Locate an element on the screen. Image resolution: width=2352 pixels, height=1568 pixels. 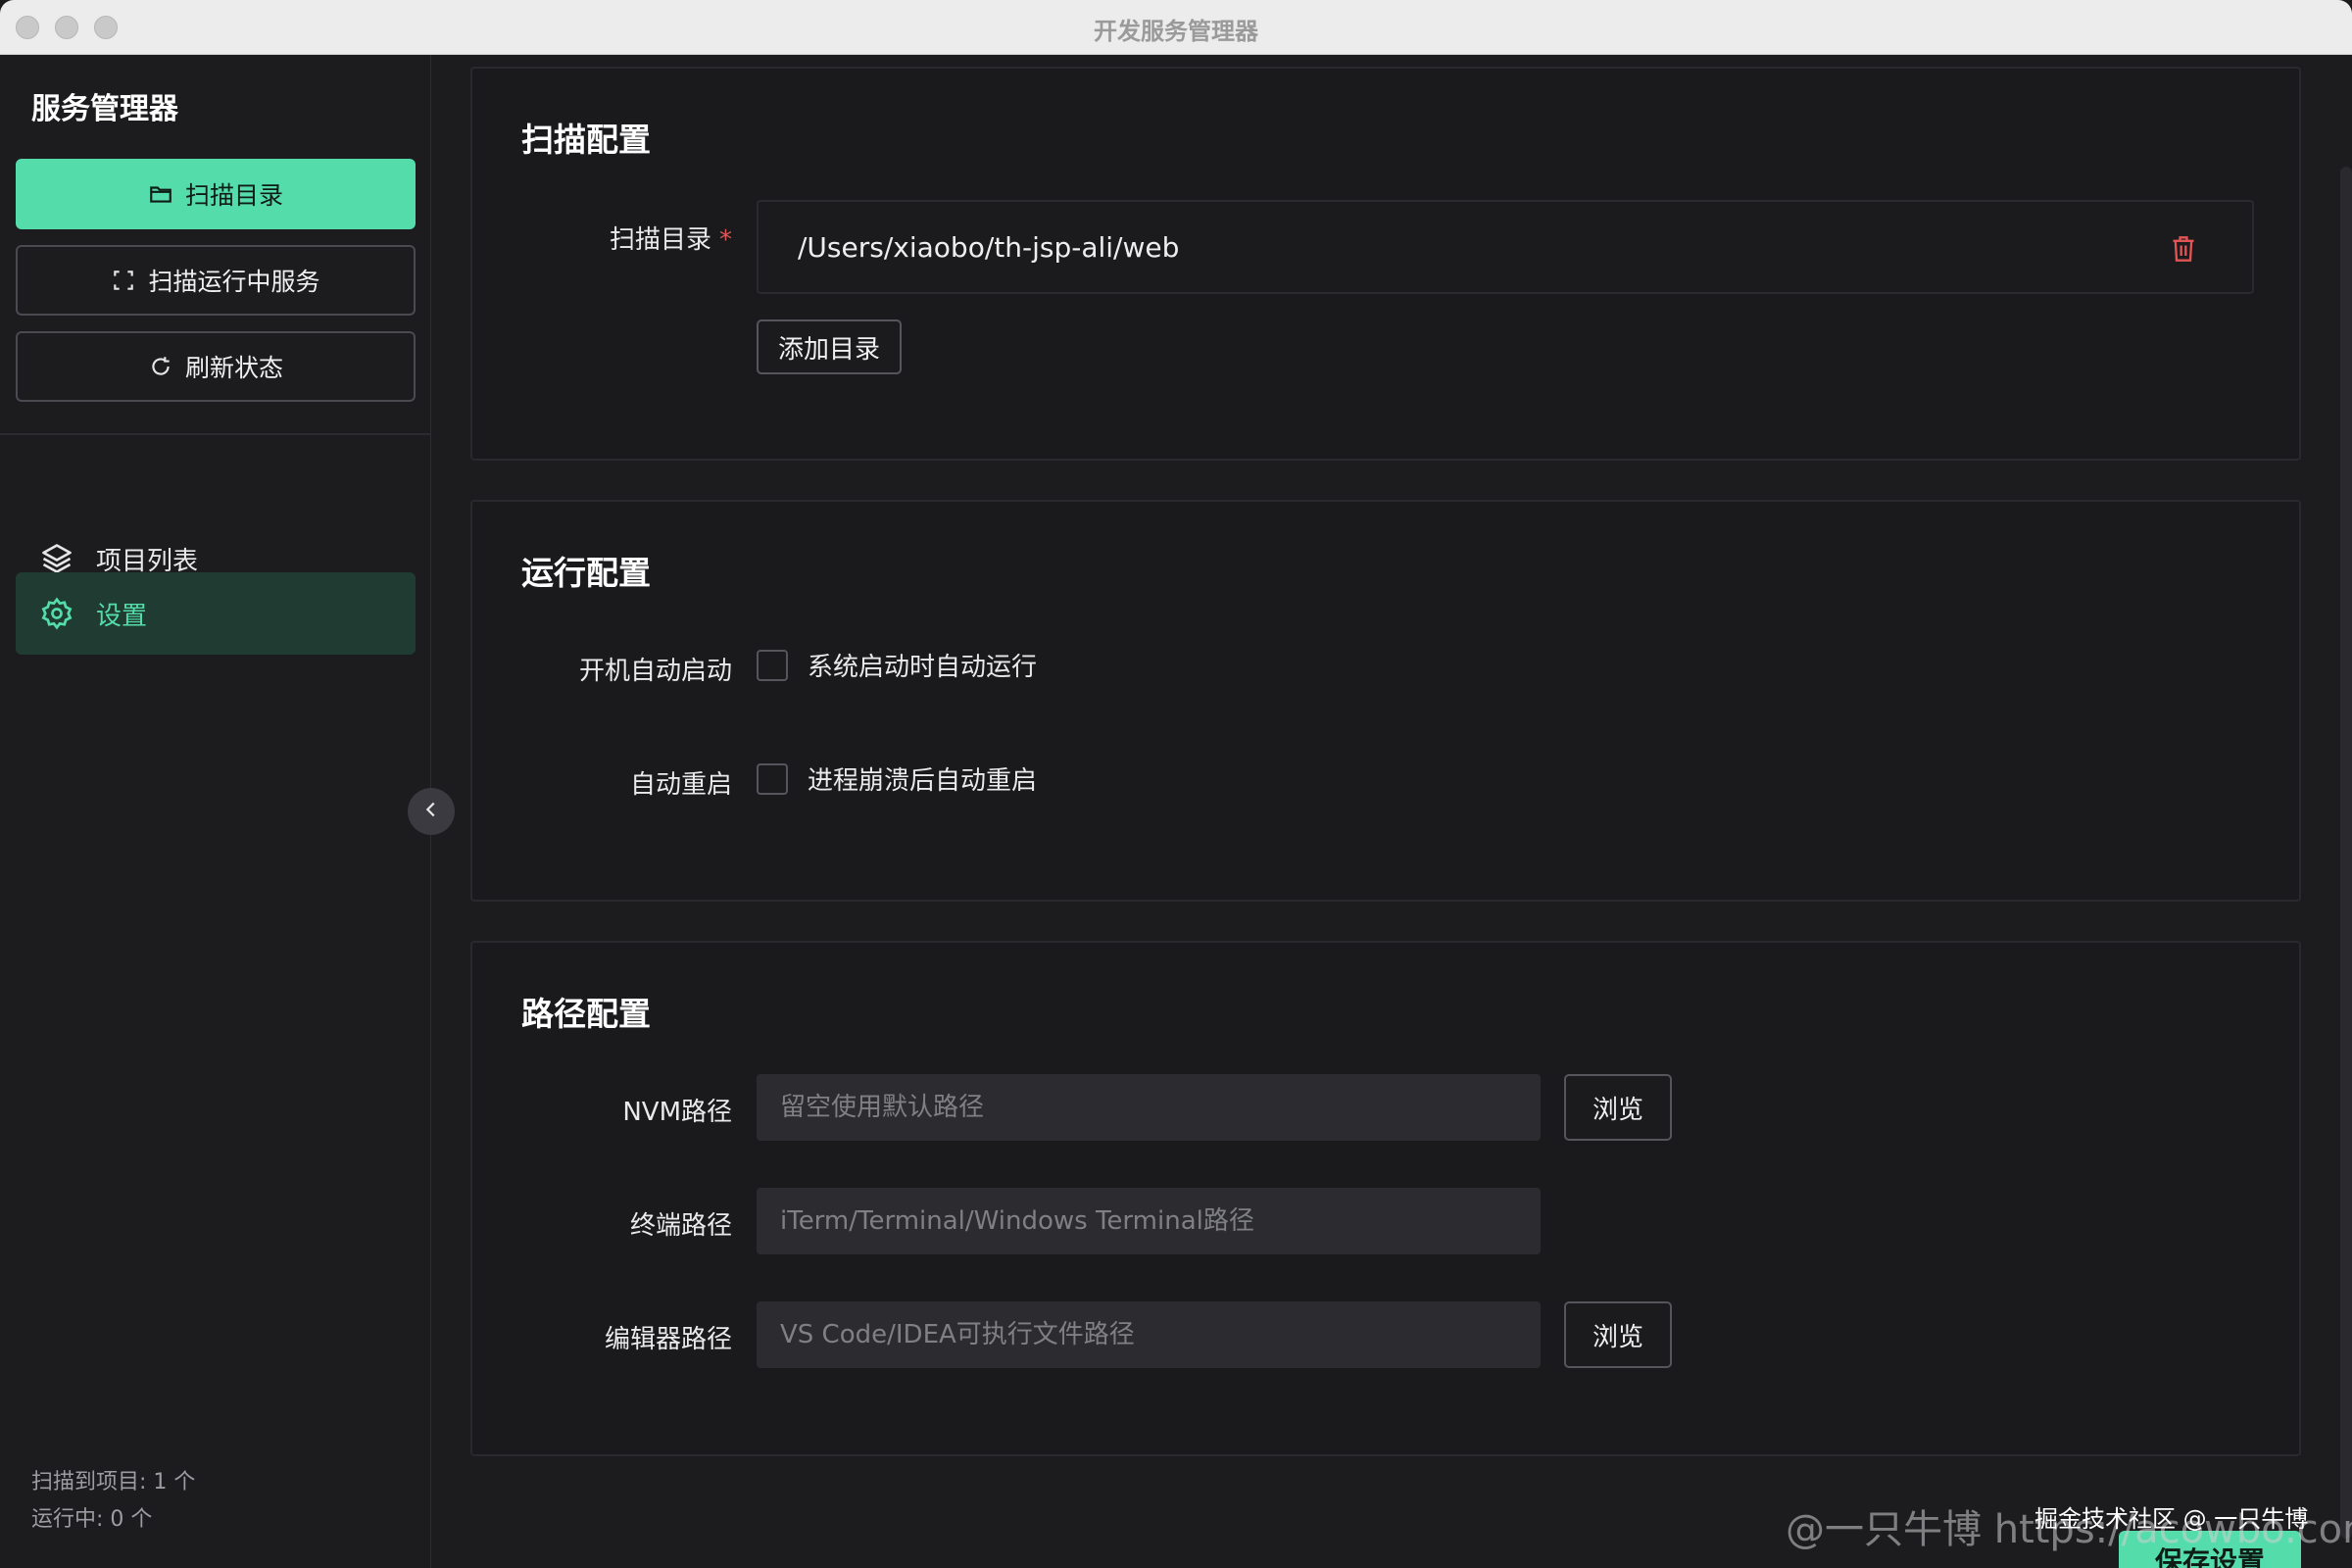
collapse-sidebar-button is located at coordinates (431, 811).